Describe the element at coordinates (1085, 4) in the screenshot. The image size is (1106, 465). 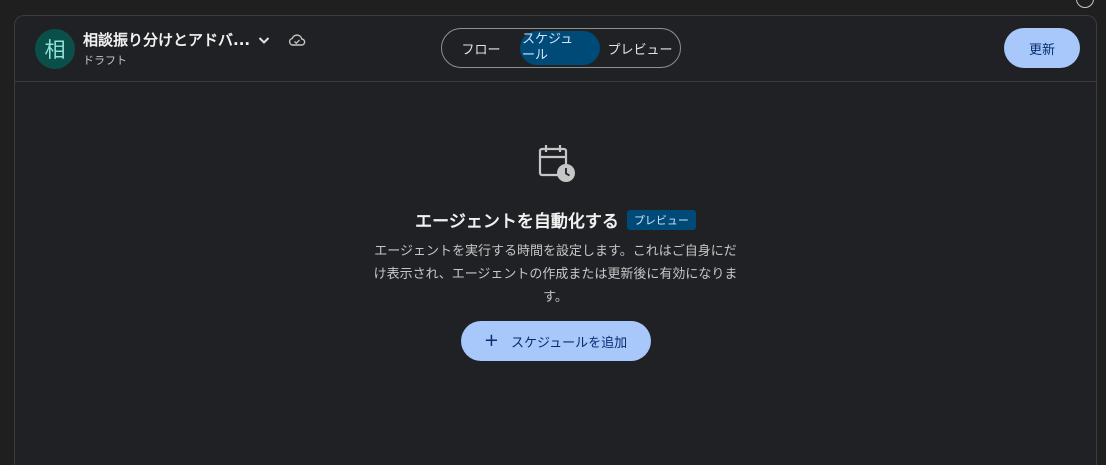
I see `account-icon` at that location.